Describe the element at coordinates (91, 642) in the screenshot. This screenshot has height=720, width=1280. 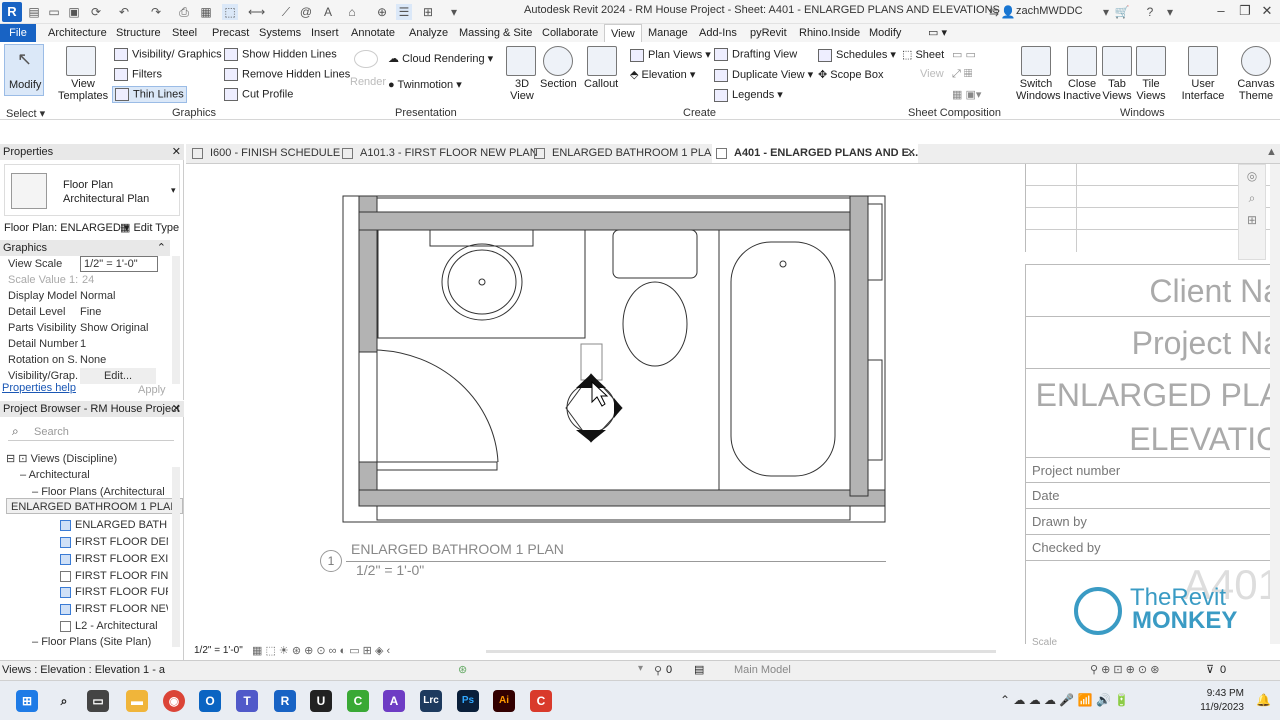
I see `tree-floor-plans-site: – Floor Plans (Site Plan)` at that location.